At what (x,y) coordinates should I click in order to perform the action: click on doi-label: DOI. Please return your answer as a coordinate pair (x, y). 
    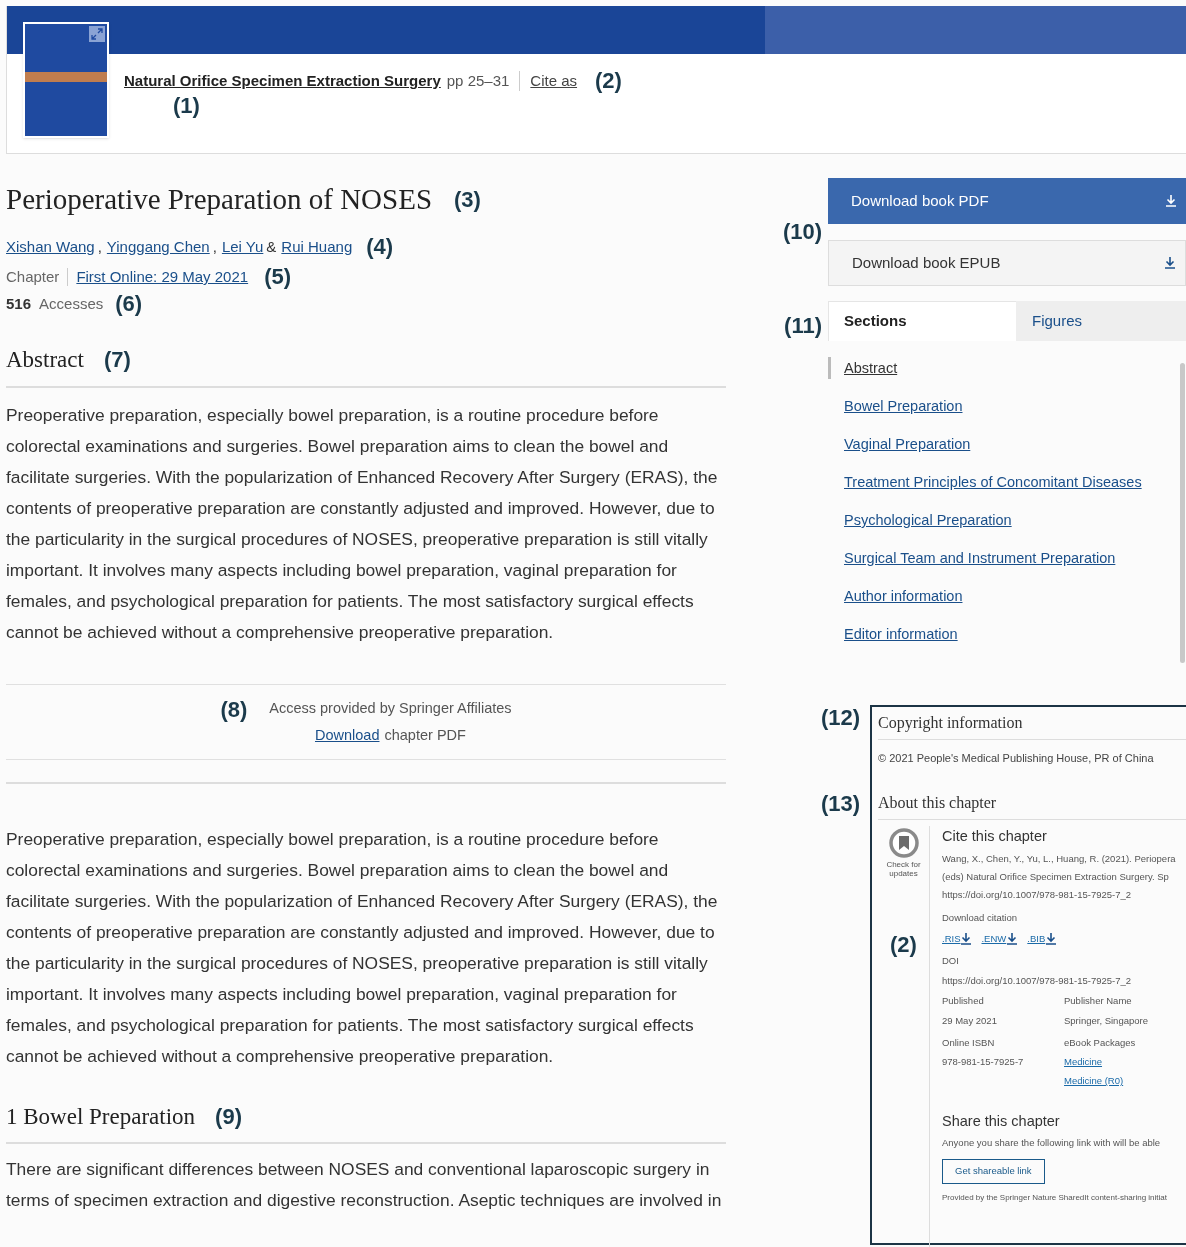
    Looking at the image, I should click on (951, 960).